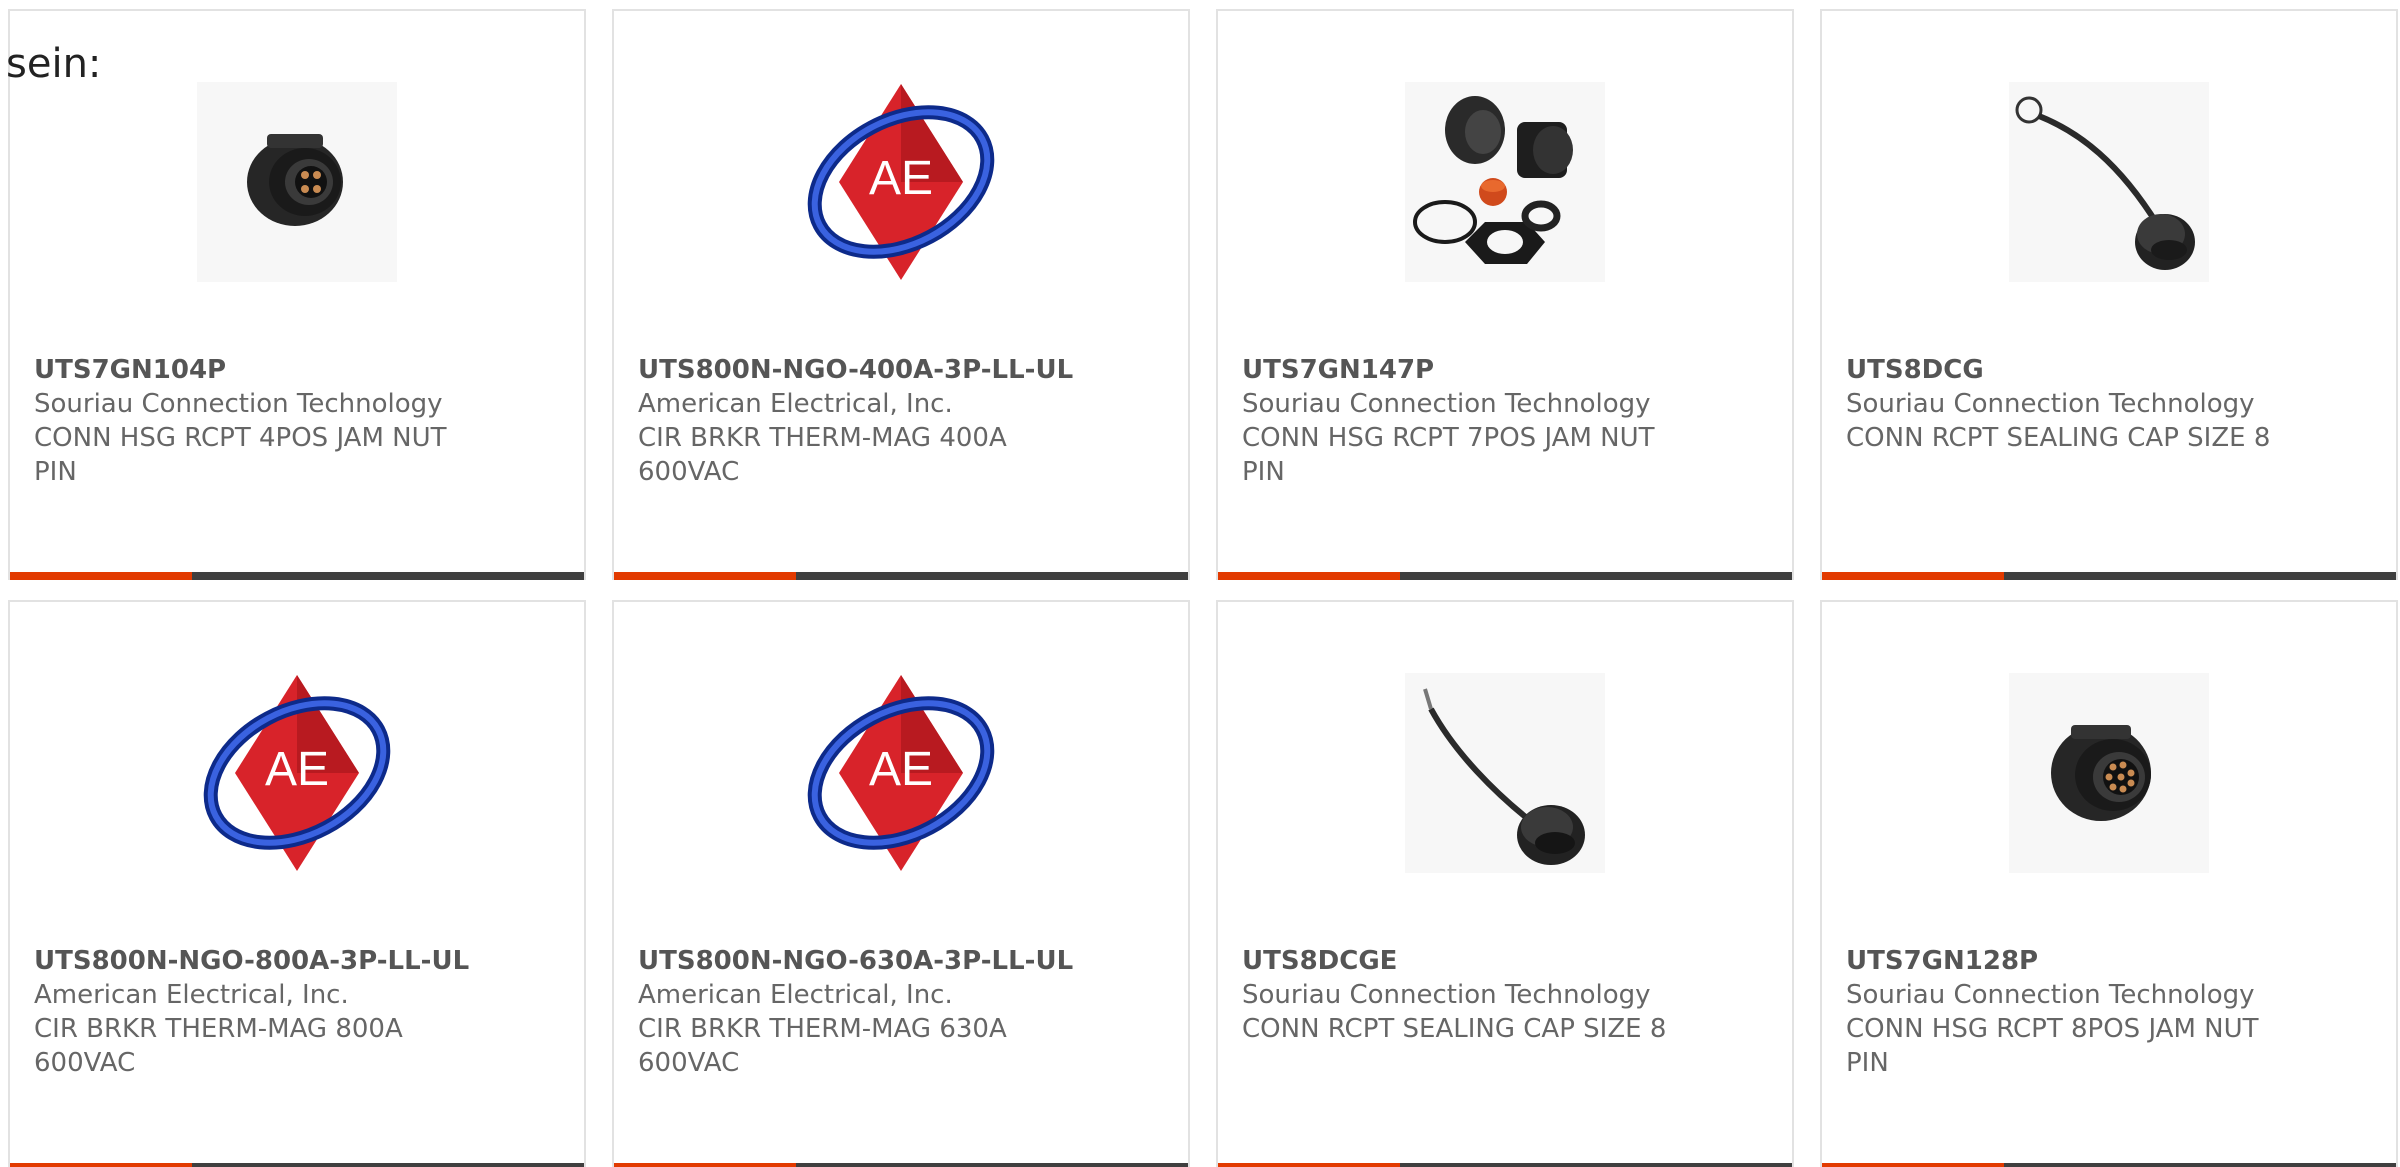 The width and height of the screenshot is (2400, 1167). Describe the element at coordinates (1448, 455) in the screenshot. I see `product-description: CONN HSG RCPT 7POS JAM NUT PIN` at that location.